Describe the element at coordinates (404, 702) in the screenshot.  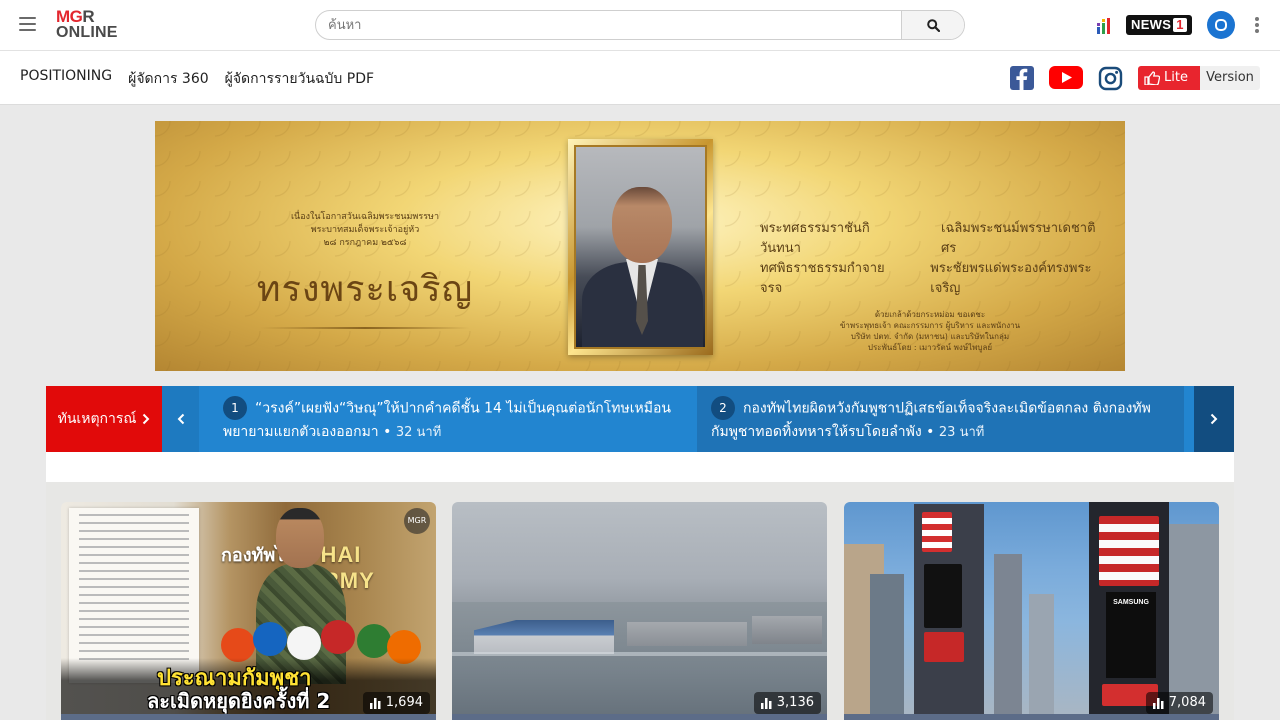
I see `view-count-value: 1,694` at that location.